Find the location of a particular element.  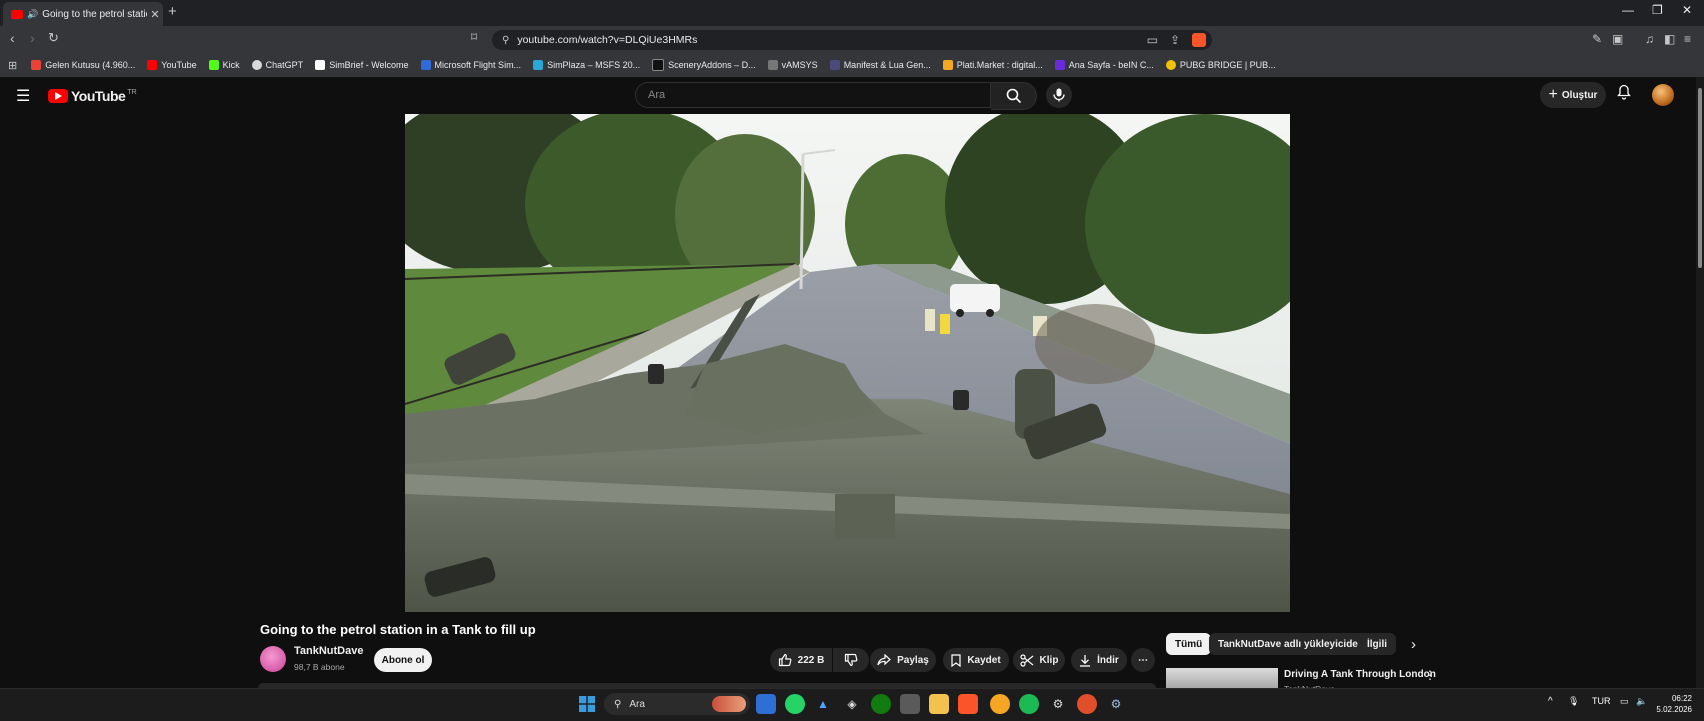

subscriber-count: 98,7 B abone is located at coordinates (319, 667).